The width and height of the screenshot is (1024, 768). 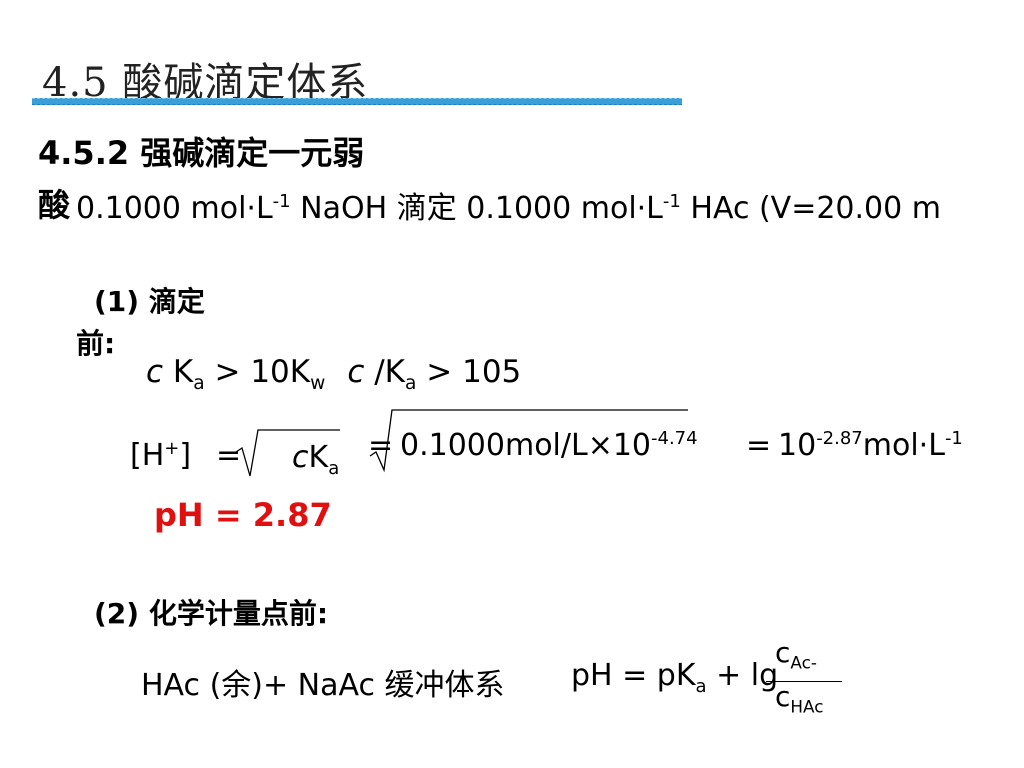 What do you see at coordinates (701, 686) in the screenshot?
I see `henderson-sub-a: a` at bounding box center [701, 686].